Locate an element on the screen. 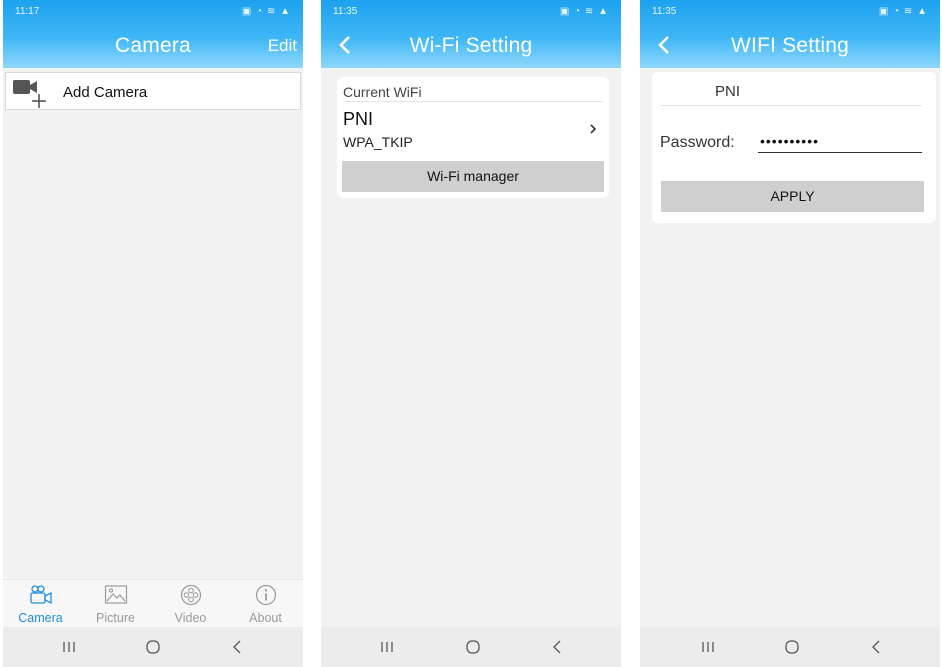 The width and height of the screenshot is (942, 667). info-icon is located at coordinates (266, 595).